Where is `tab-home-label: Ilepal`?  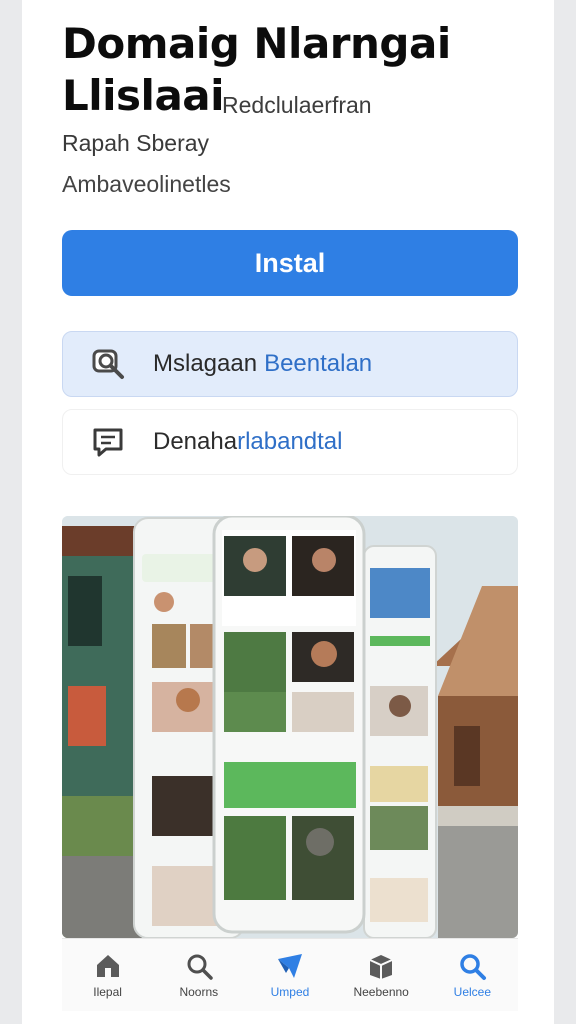 tab-home-label: Ilepal is located at coordinates (107, 992).